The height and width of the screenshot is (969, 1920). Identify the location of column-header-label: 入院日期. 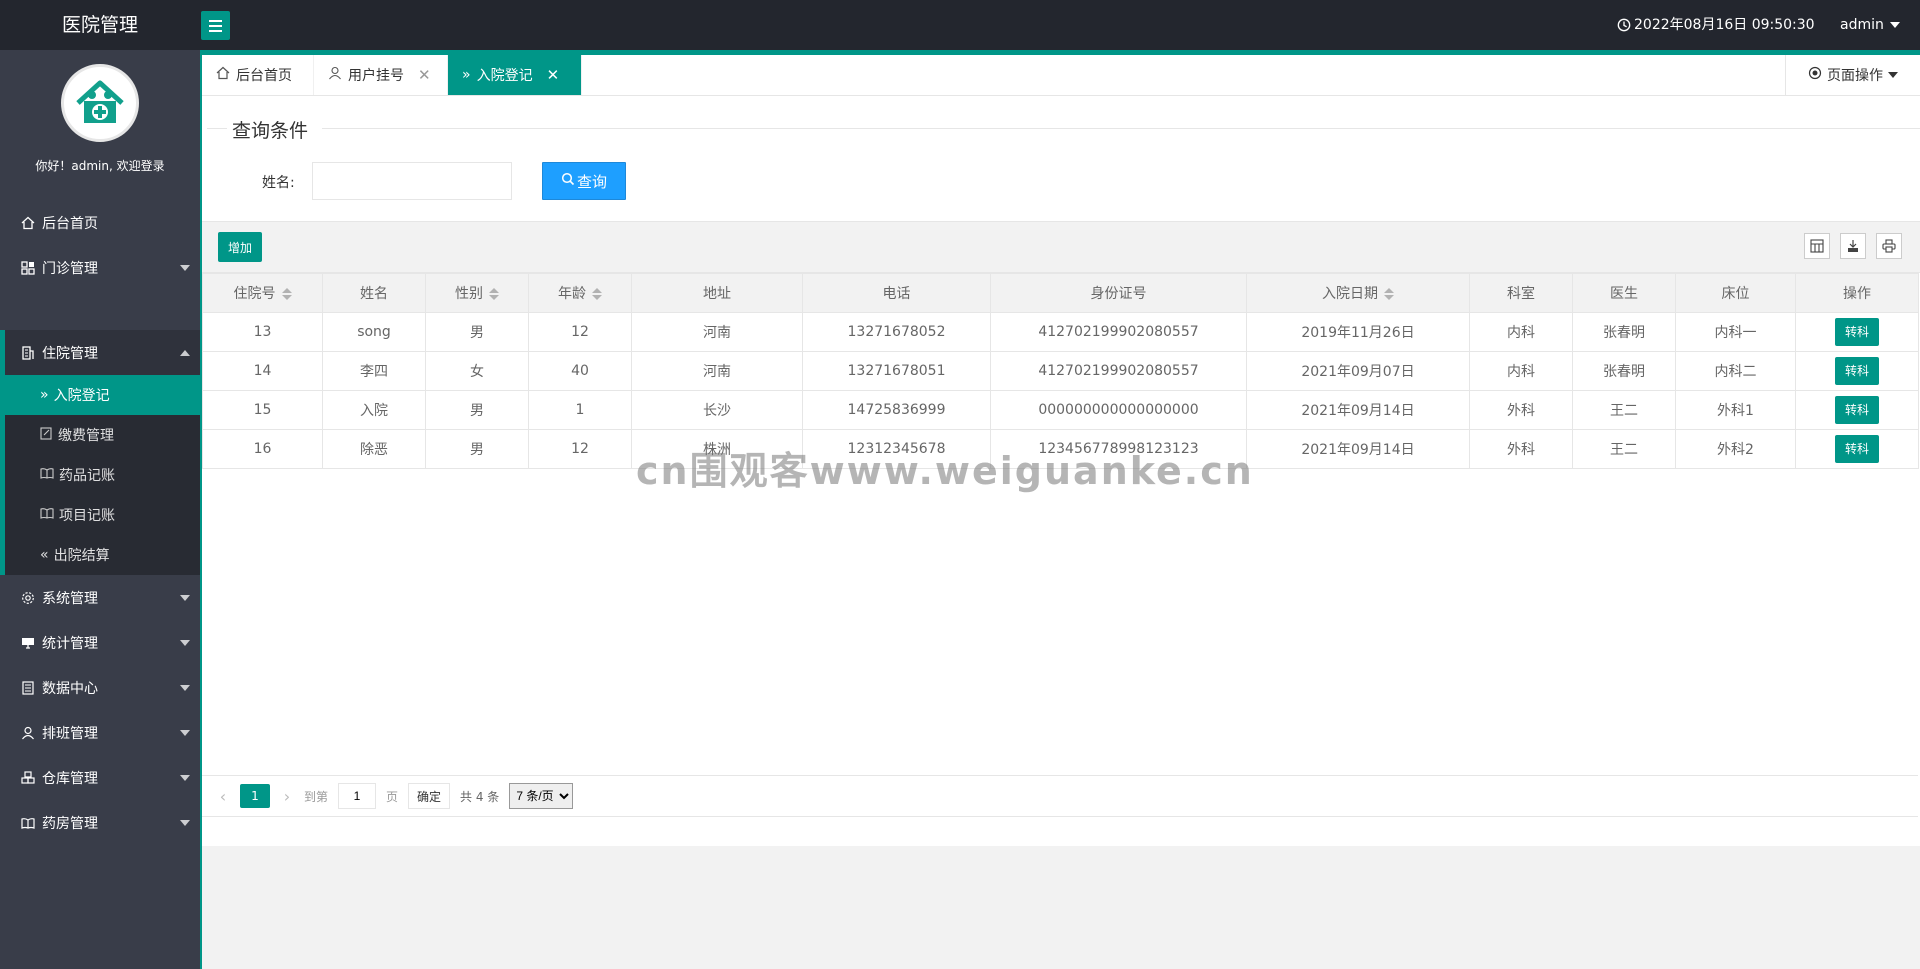
(1350, 294).